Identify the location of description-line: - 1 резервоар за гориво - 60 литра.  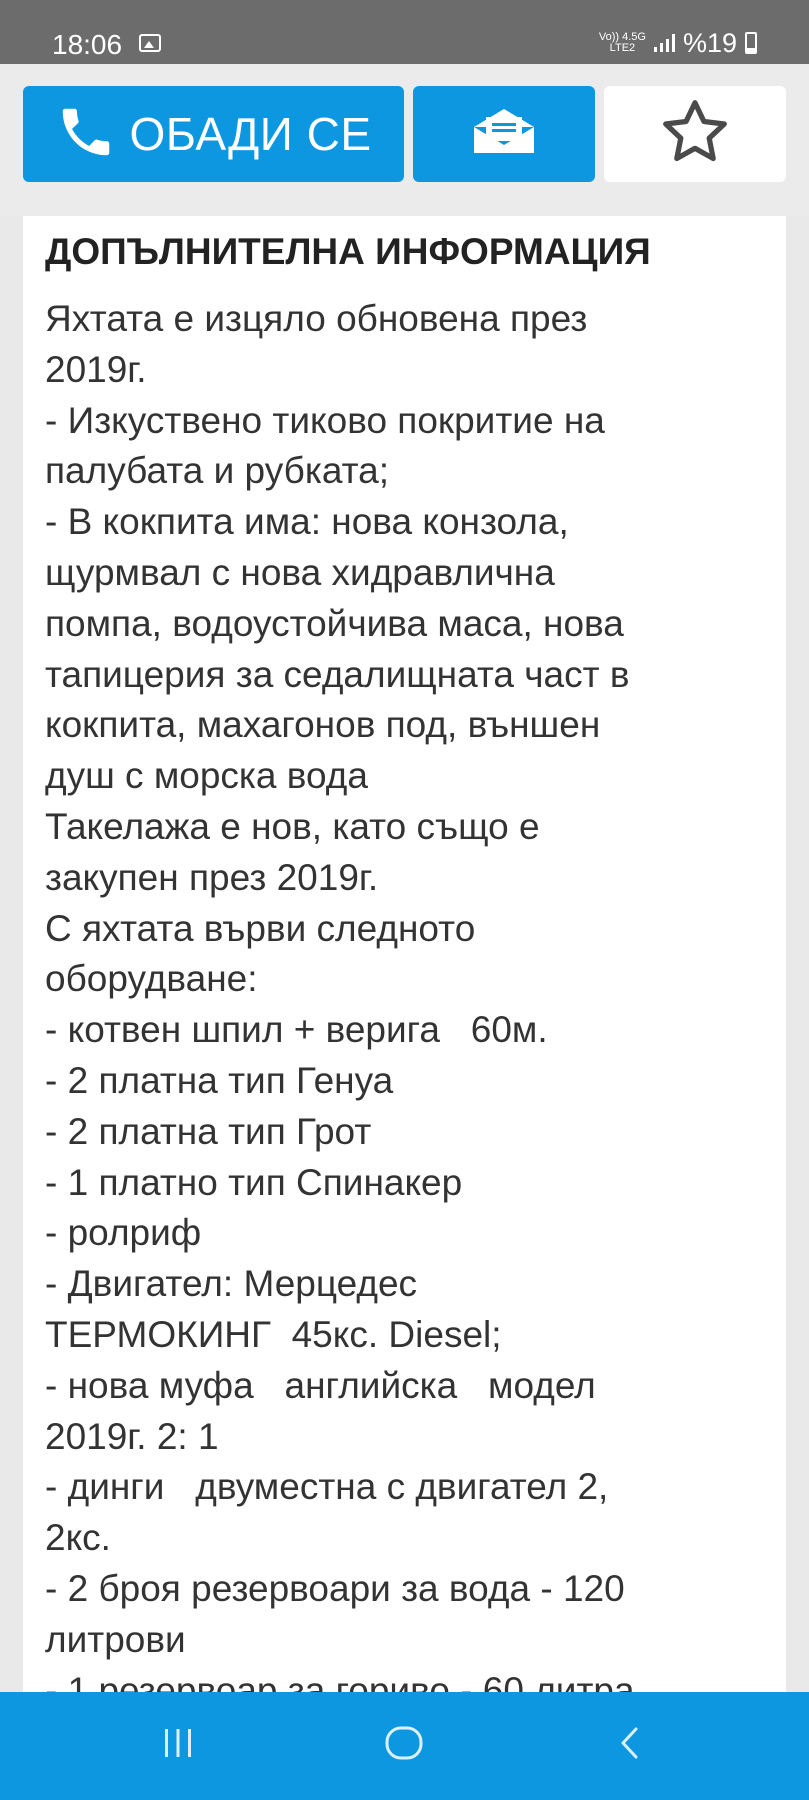
(340, 1680).